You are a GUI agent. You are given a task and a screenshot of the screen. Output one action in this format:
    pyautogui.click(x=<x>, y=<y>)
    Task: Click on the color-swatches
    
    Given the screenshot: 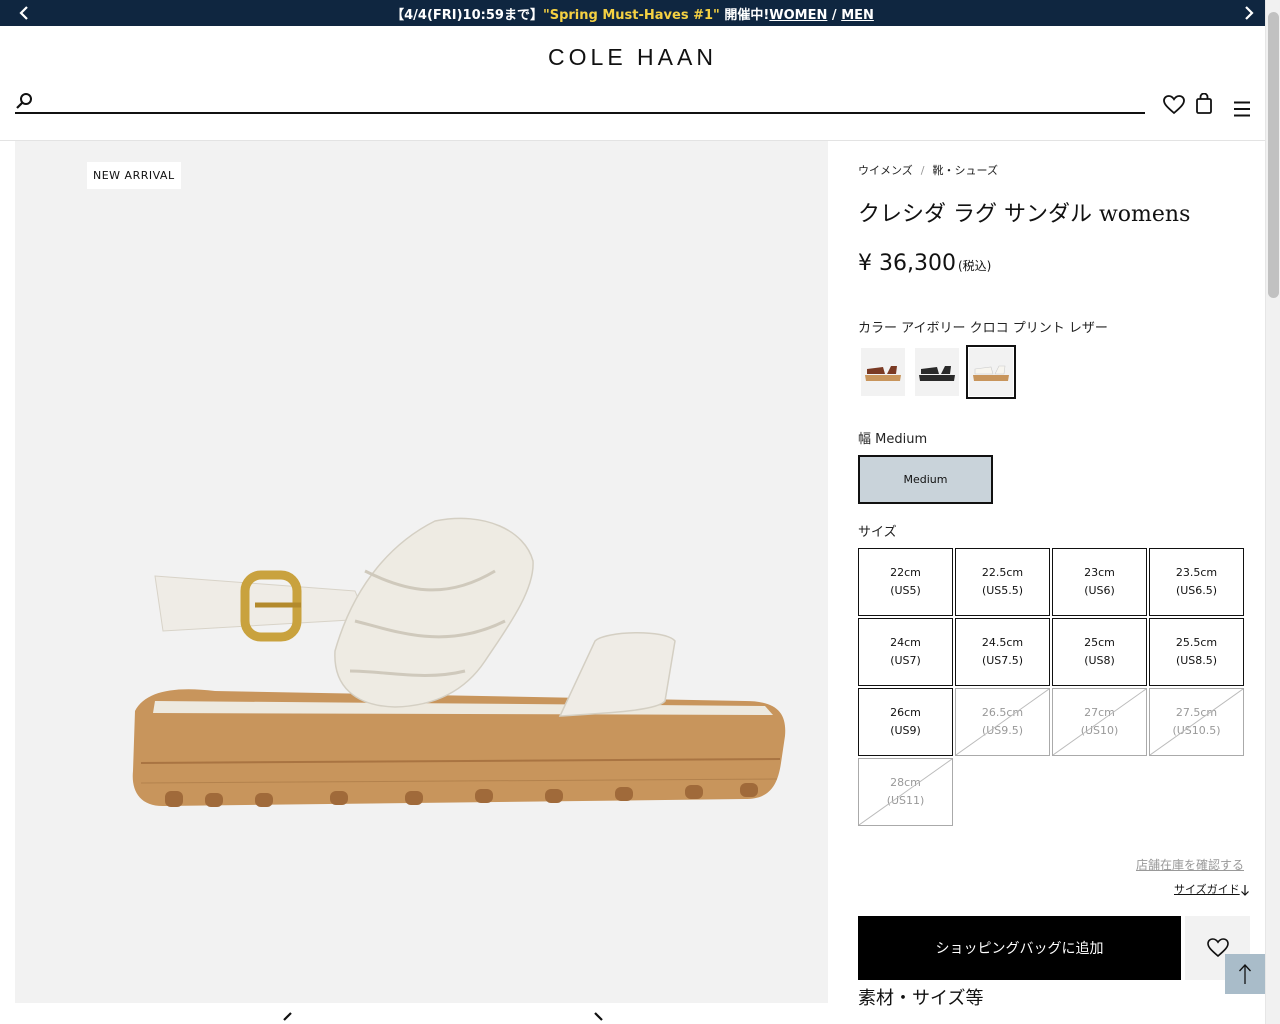 What is the action you would take?
    pyautogui.click(x=937, y=372)
    